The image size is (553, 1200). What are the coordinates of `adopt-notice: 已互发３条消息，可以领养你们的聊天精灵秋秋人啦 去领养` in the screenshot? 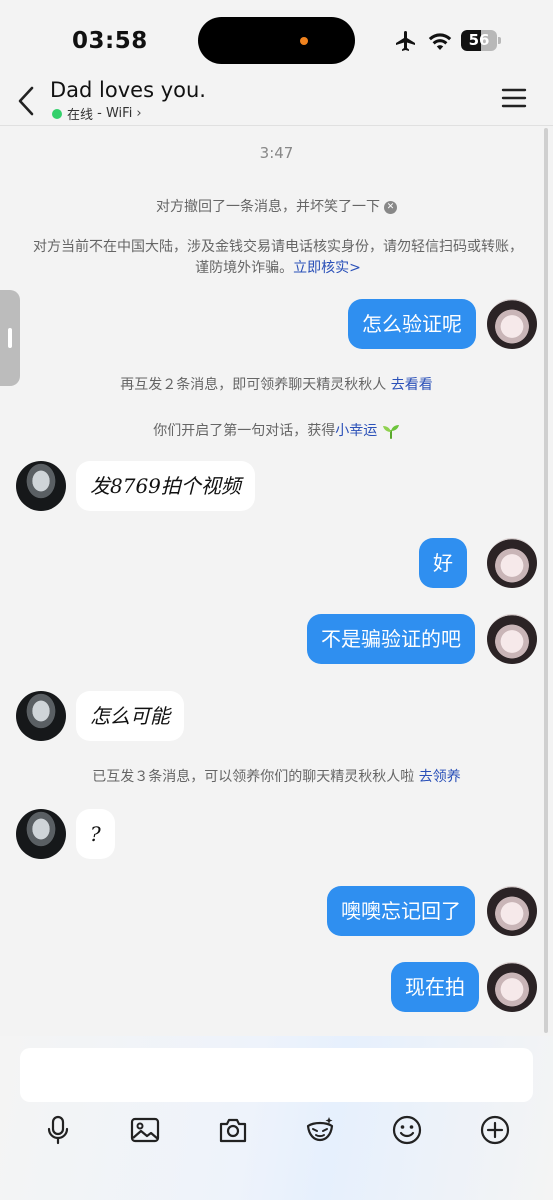 It's located at (276, 776).